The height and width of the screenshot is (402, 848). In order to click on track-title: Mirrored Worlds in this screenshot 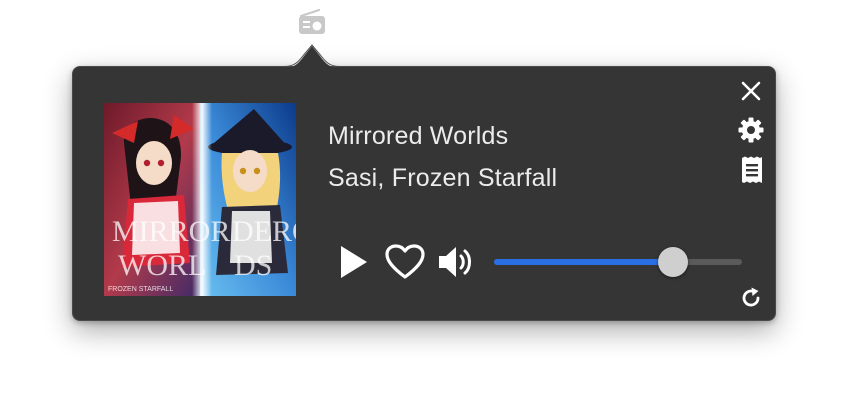, I will do `click(418, 136)`.